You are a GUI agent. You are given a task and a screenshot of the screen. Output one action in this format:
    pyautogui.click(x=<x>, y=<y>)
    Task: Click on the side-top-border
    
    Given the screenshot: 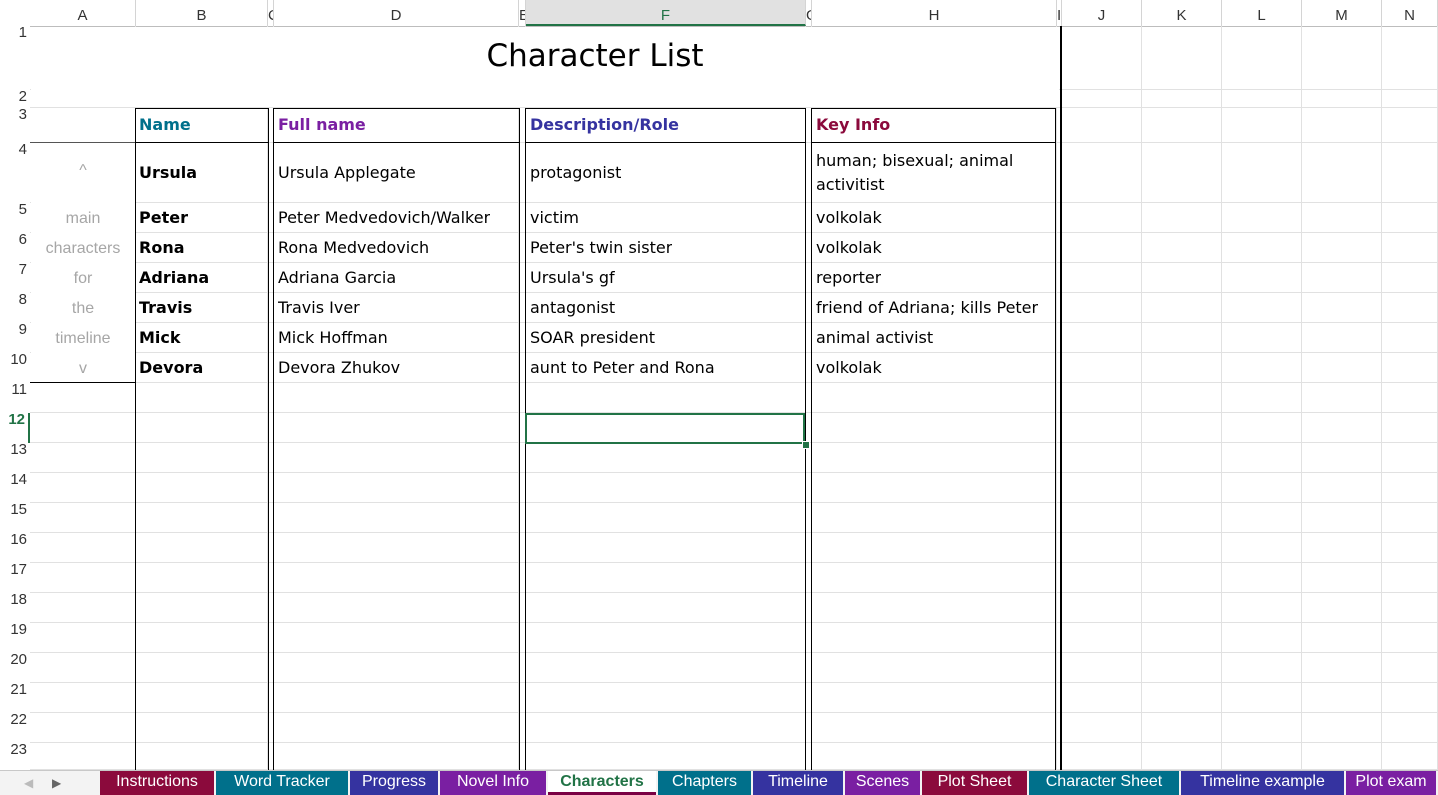 What is the action you would take?
    pyautogui.click(x=83, y=142)
    